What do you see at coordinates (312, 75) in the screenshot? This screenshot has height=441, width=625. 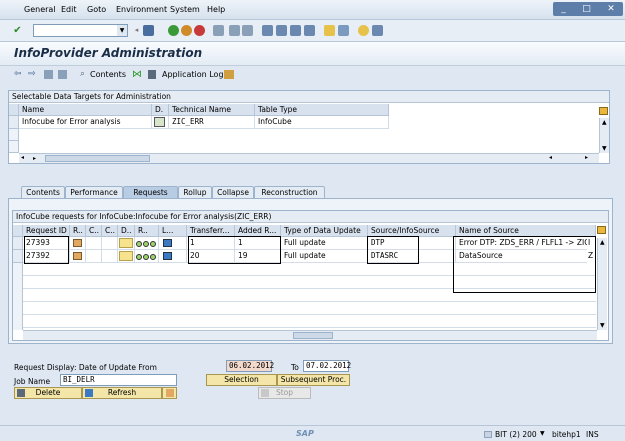 I see `application-toolbar: ⇦ ⇨ ⌕ Contents ⋈ Application Log` at bounding box center [312, 75].